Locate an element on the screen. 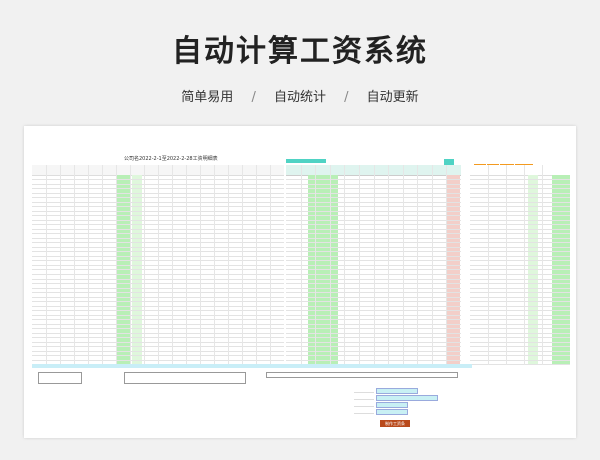  salary-table-middle is located at coordinates (373, 265).